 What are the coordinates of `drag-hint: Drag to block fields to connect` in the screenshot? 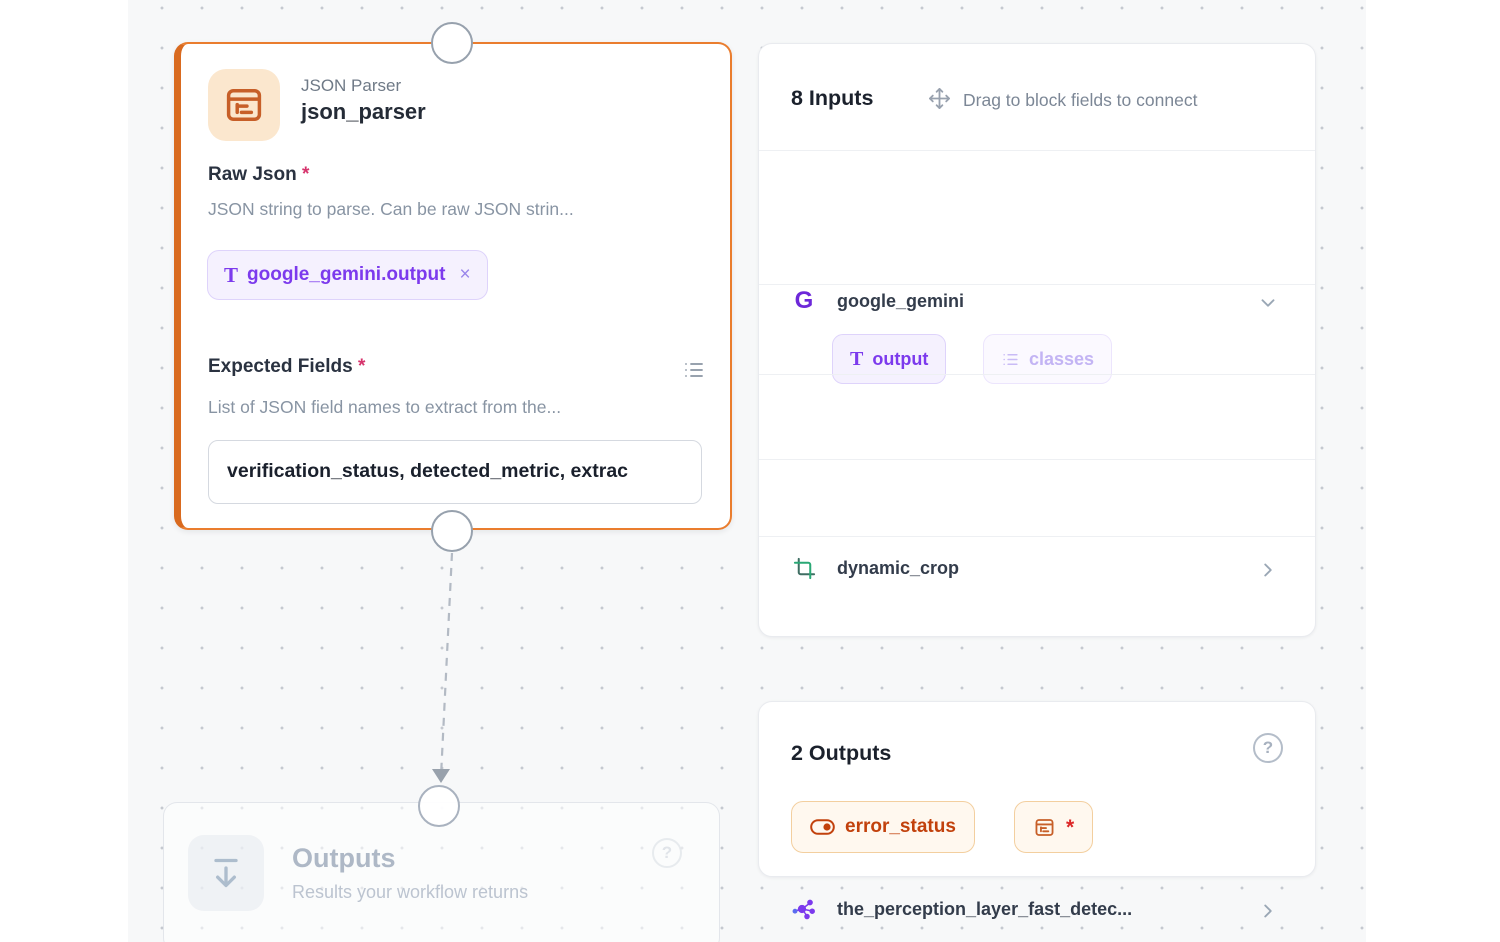 It's located at (1080, 100).